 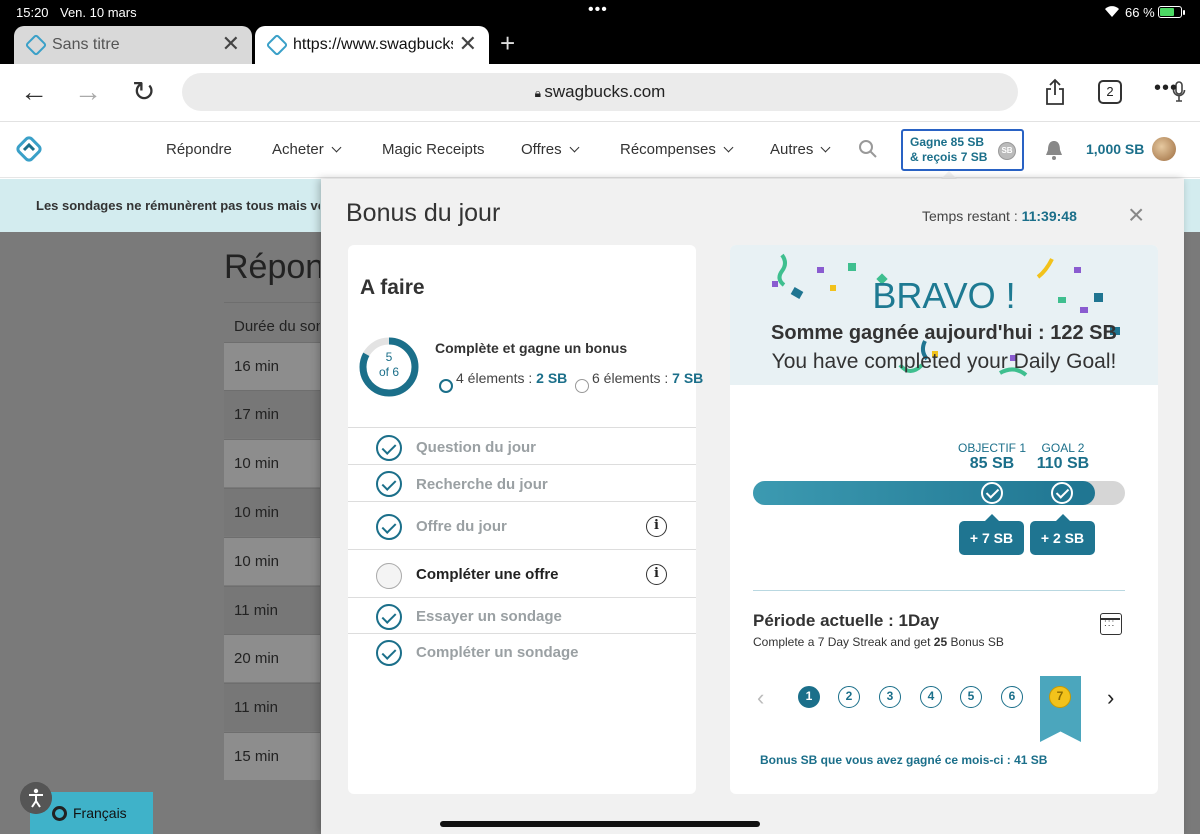 What do you see at coordinates (389, 357) in the screenshot?
I see `progress-num: 5` at bounding box center [389, 357].